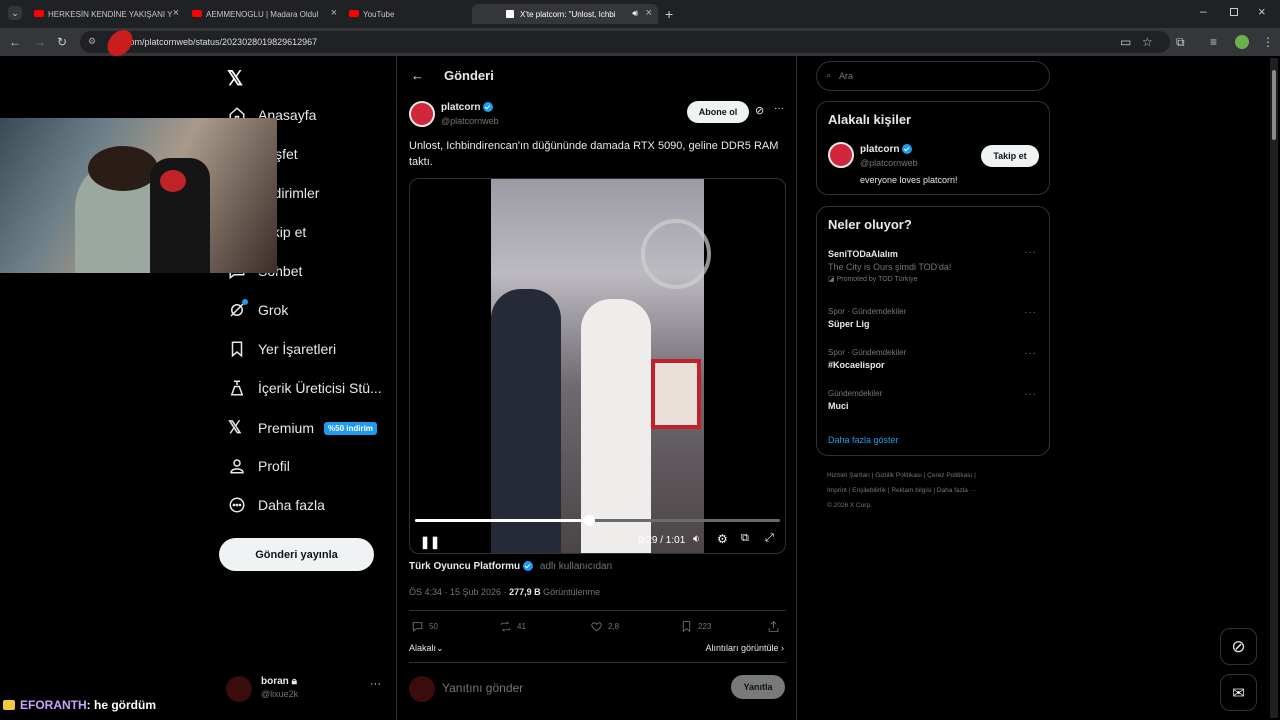 This screenshot has width=1280, height=720. I want to click on trend-item: Gündemdekiler Muci, so click(855, 400).